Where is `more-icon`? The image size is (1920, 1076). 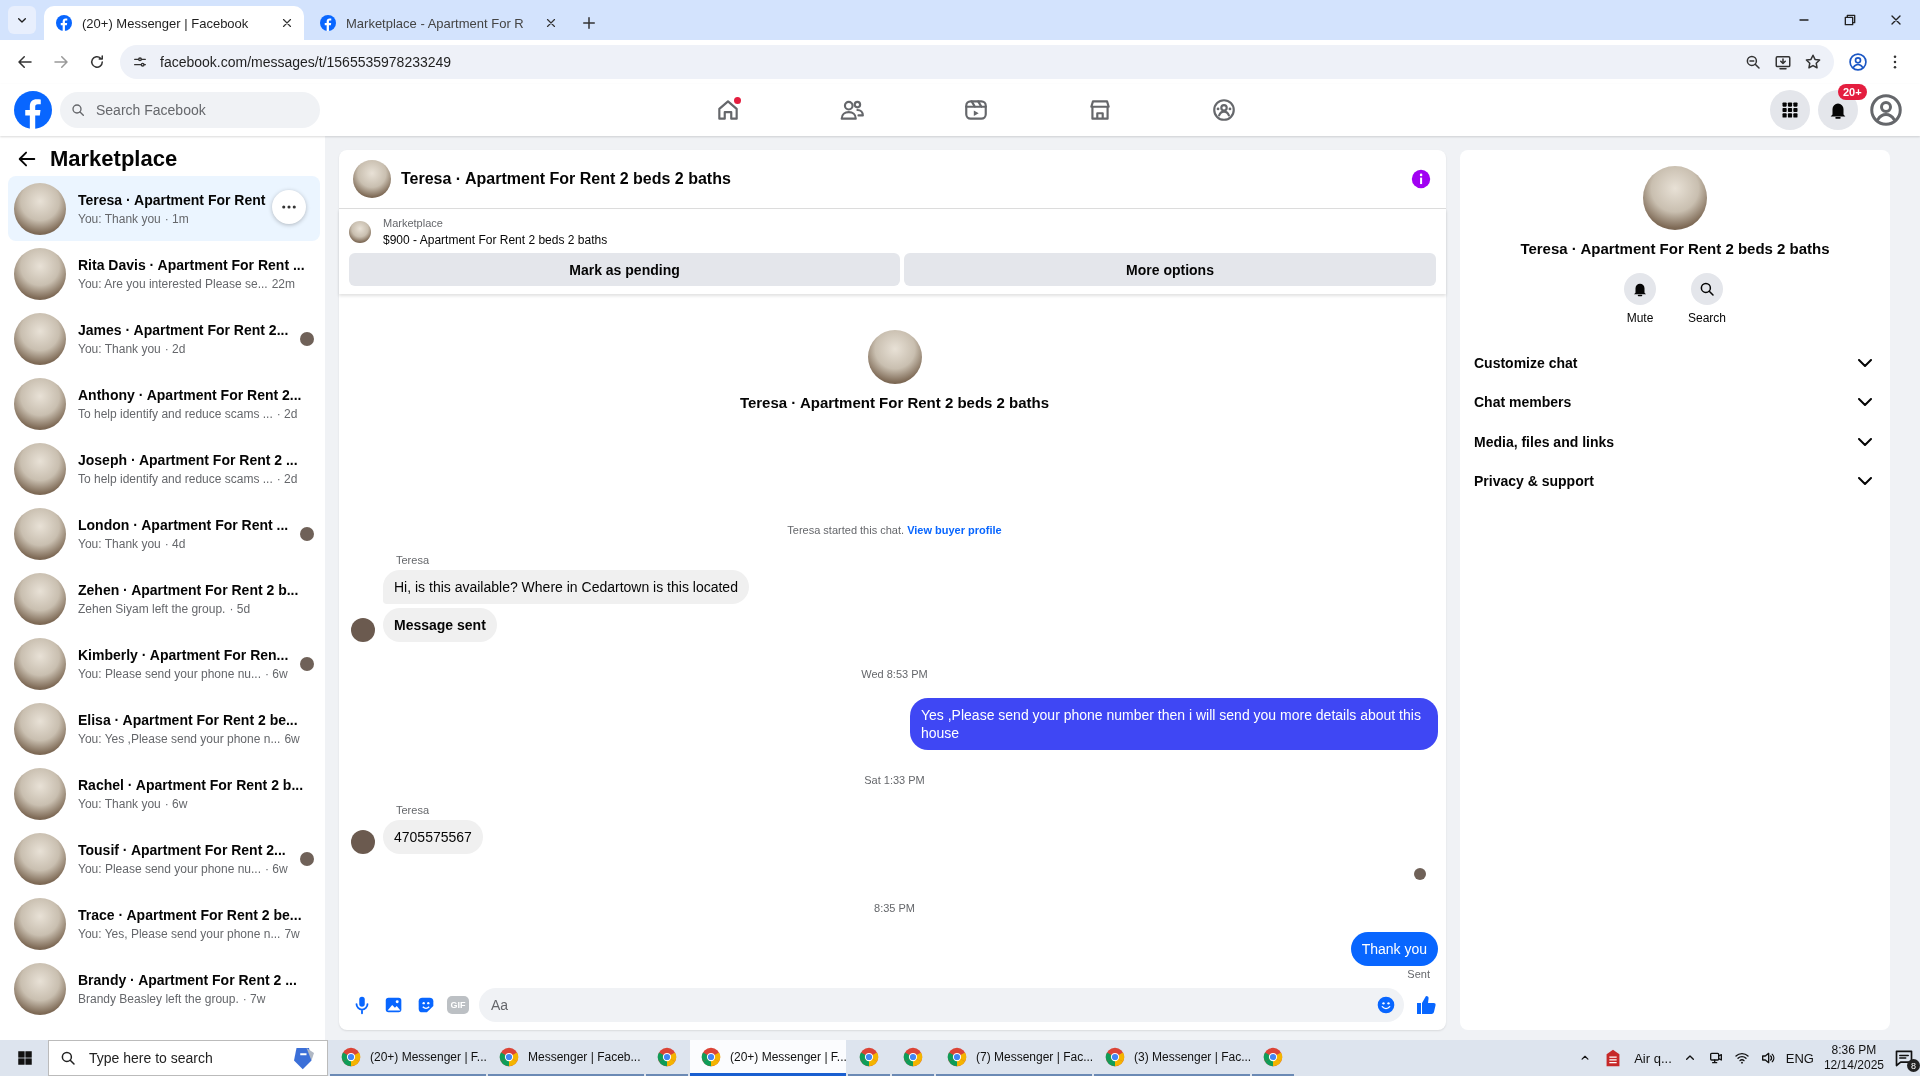 more-icon is located at coordinates (289, 207).